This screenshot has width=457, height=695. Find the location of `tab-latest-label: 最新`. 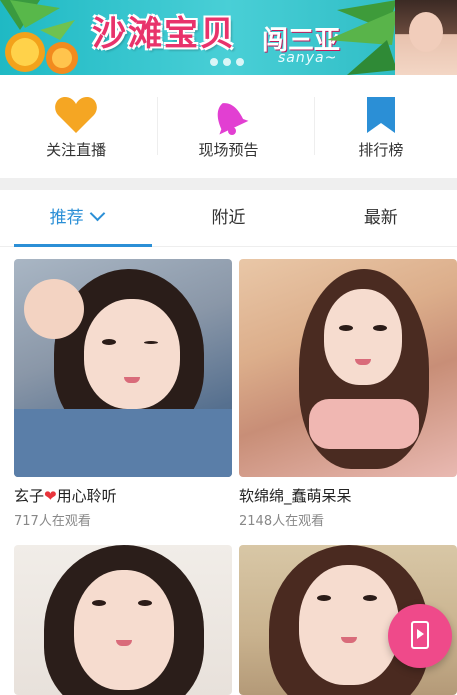

tab-latest-label: 最新 is located at coordinates (380, 218).